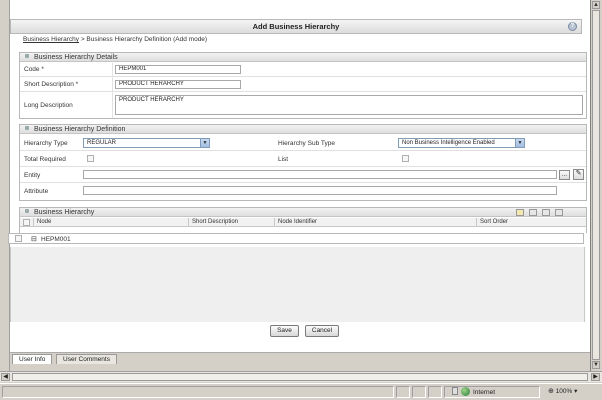 The width and height of the screenshot is (602, 400). What do you see at coordinates (494, 222) in the screenshot?
I see `column-header-sort-order: Sort Order` at bounding box center [494, 222].